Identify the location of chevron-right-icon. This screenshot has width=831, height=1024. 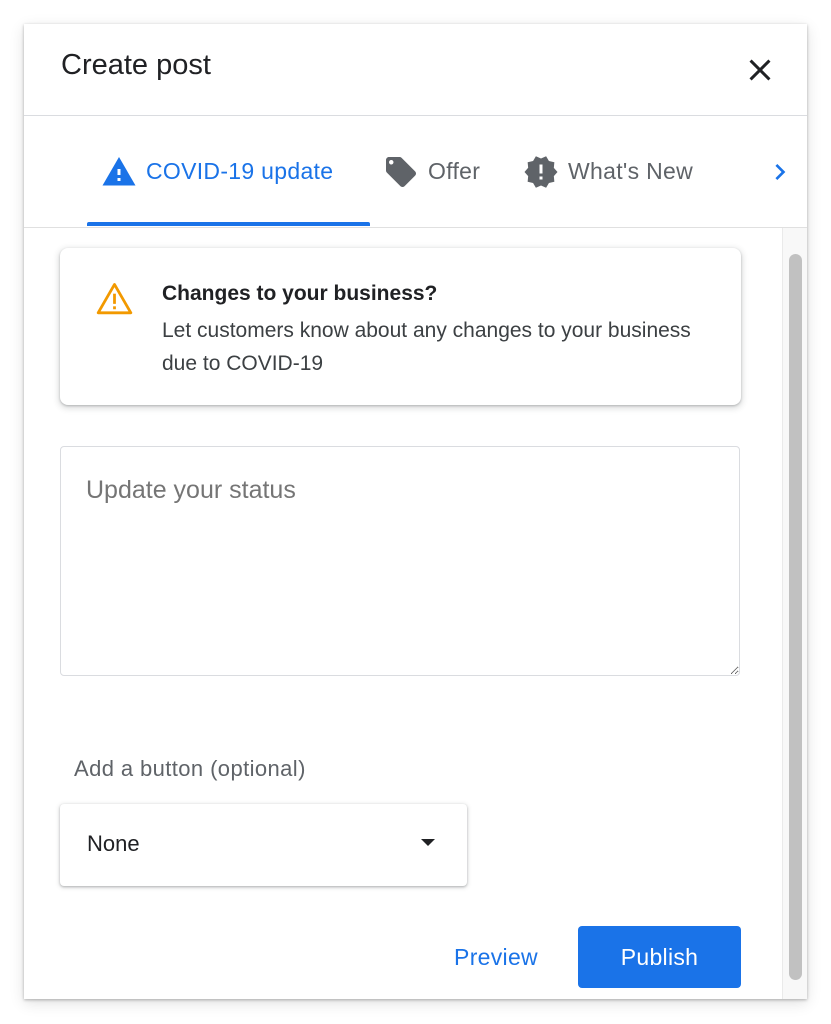
(780, 172).